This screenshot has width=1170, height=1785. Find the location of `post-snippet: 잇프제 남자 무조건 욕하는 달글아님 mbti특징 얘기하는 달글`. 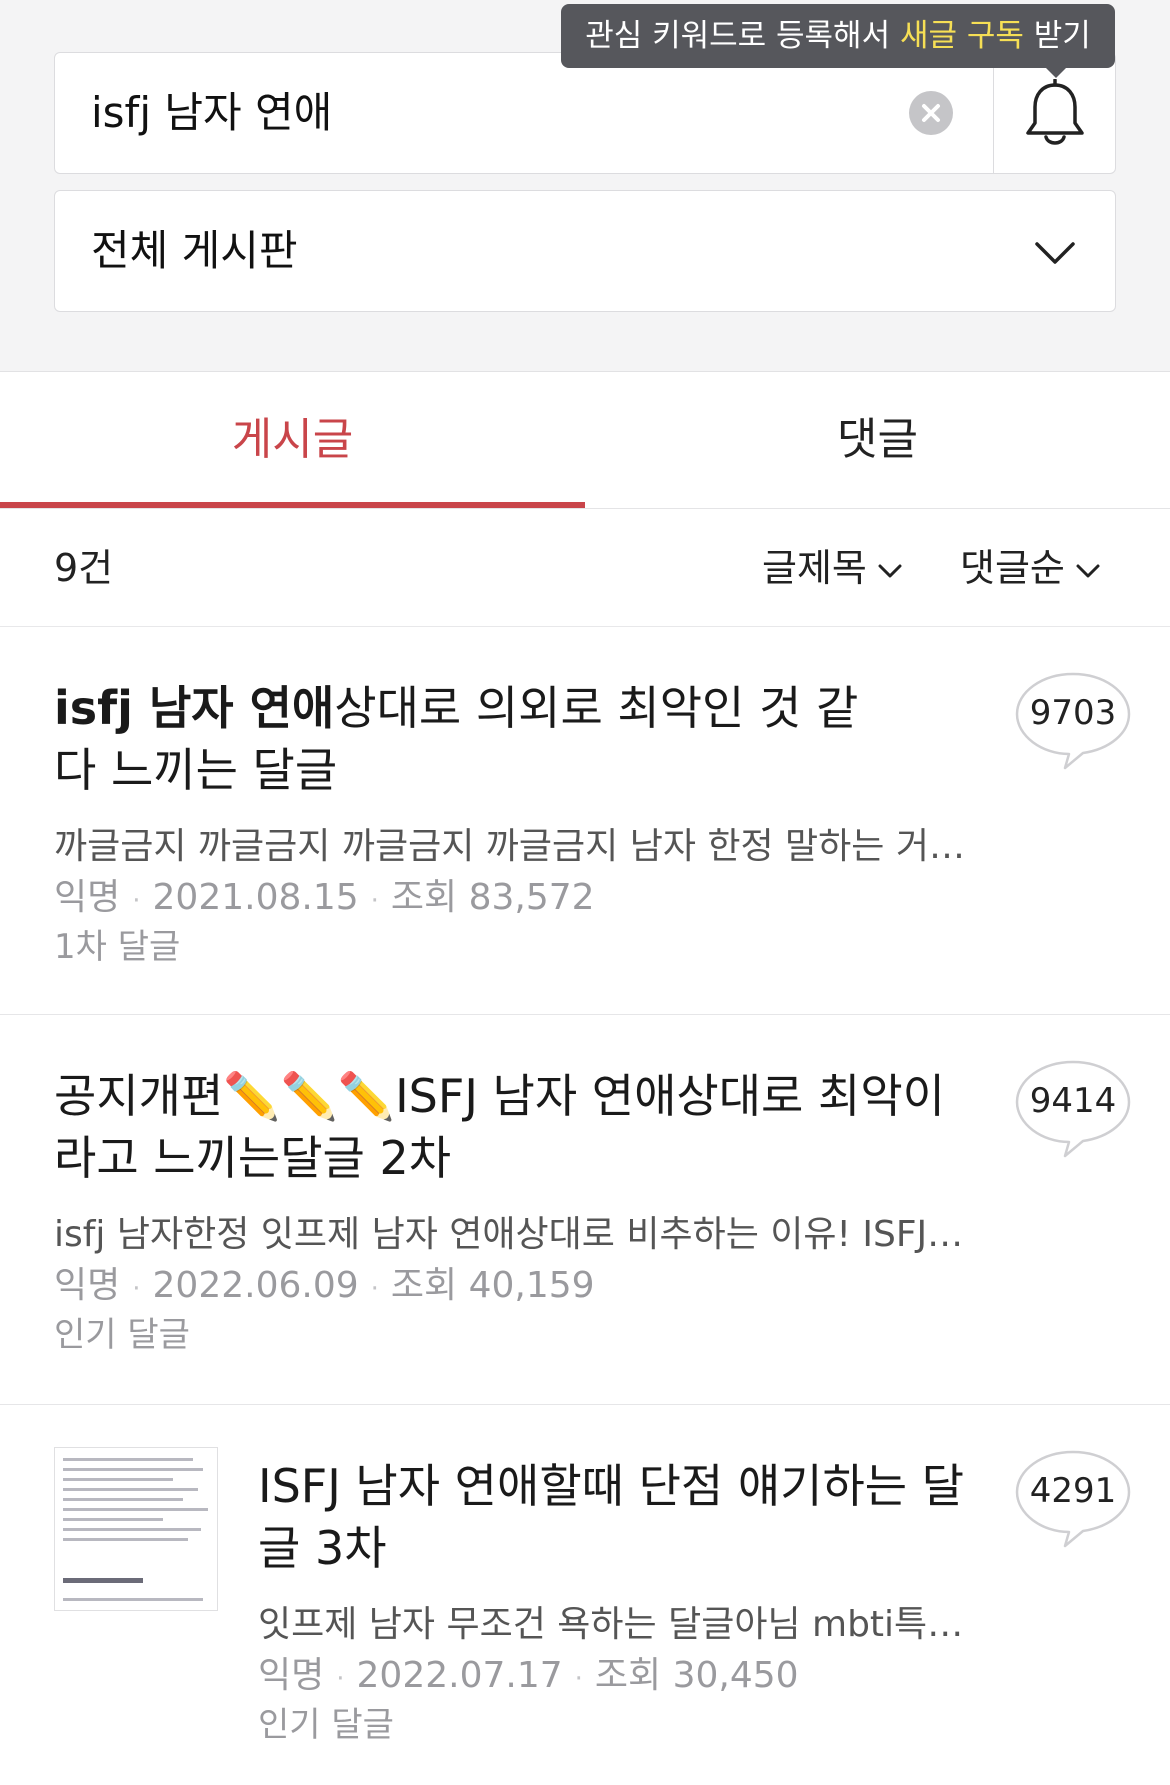

post-snippet: 잇프제 남자 무조건 욕하는 달글아님 mbti특징 얘기하는 달글 is located at coordinates (614, 1624).